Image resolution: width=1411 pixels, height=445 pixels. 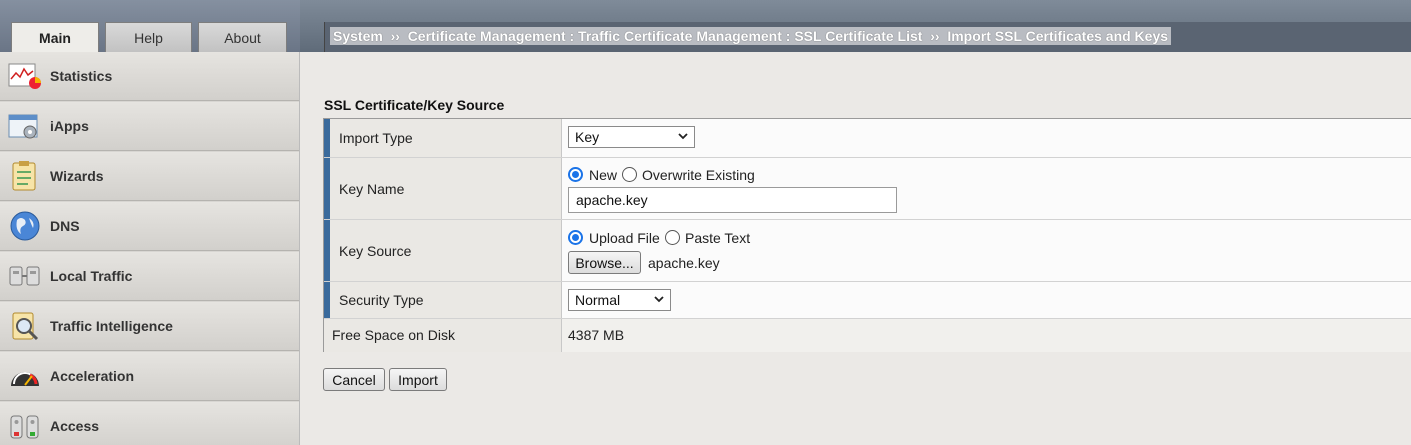 I want to click on sidebar-item-acceleration: Acceleration, so click(x=149, y=376).